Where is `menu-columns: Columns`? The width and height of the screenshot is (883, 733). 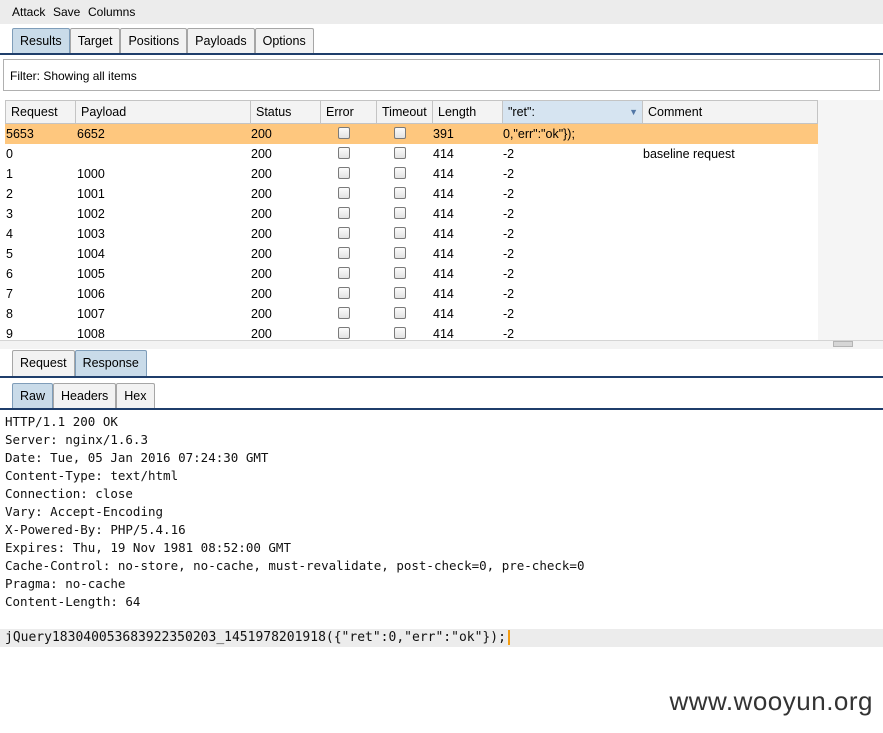 menu-columns: Columns is located at coordinates (111, 12).